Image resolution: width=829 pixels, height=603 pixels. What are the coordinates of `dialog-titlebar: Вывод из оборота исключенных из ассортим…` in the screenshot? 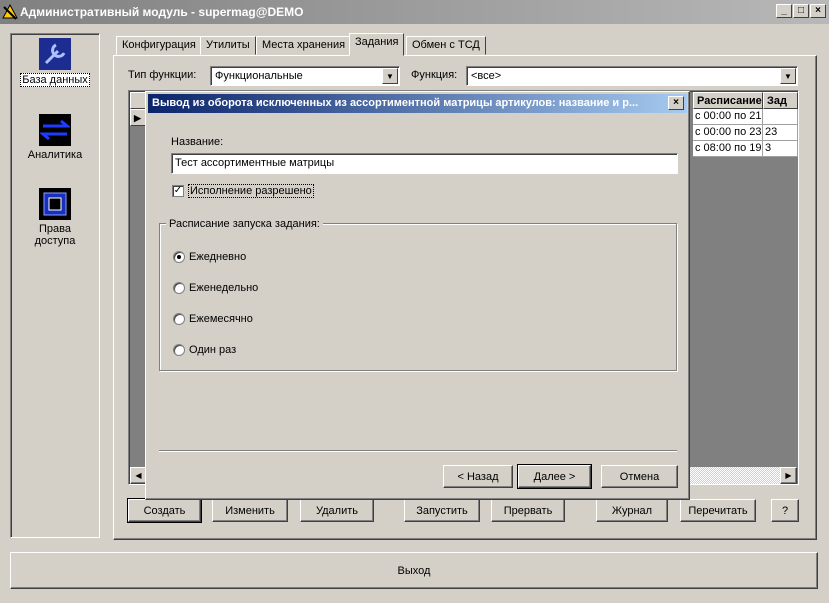 It's located at (417, 103).